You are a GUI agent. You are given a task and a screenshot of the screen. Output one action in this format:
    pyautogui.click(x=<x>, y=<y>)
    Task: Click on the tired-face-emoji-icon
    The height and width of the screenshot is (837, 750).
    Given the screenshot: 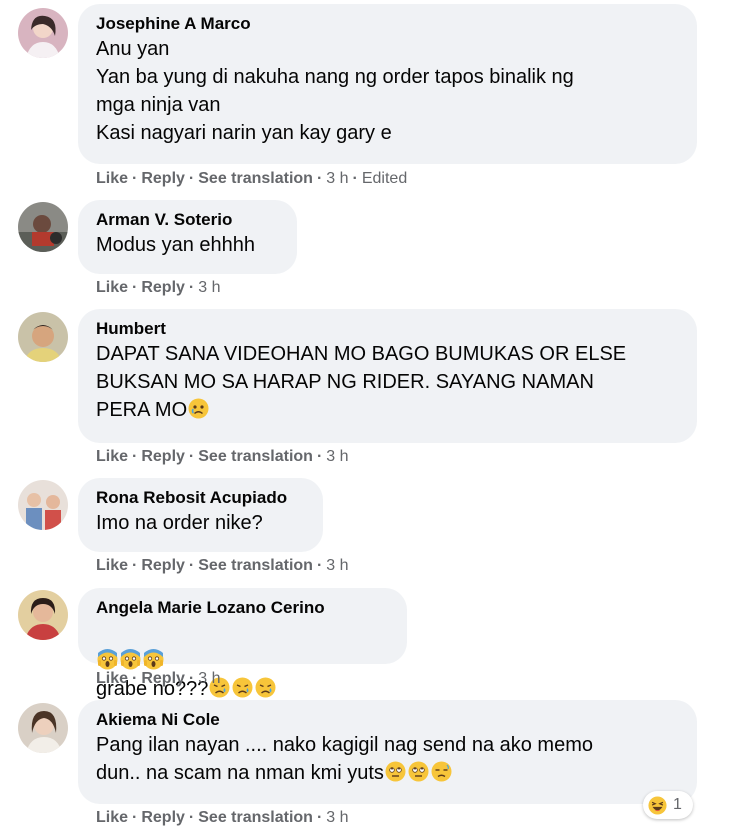 What is the action you would take?
    pyautogui.click(x=441, y=771)
    